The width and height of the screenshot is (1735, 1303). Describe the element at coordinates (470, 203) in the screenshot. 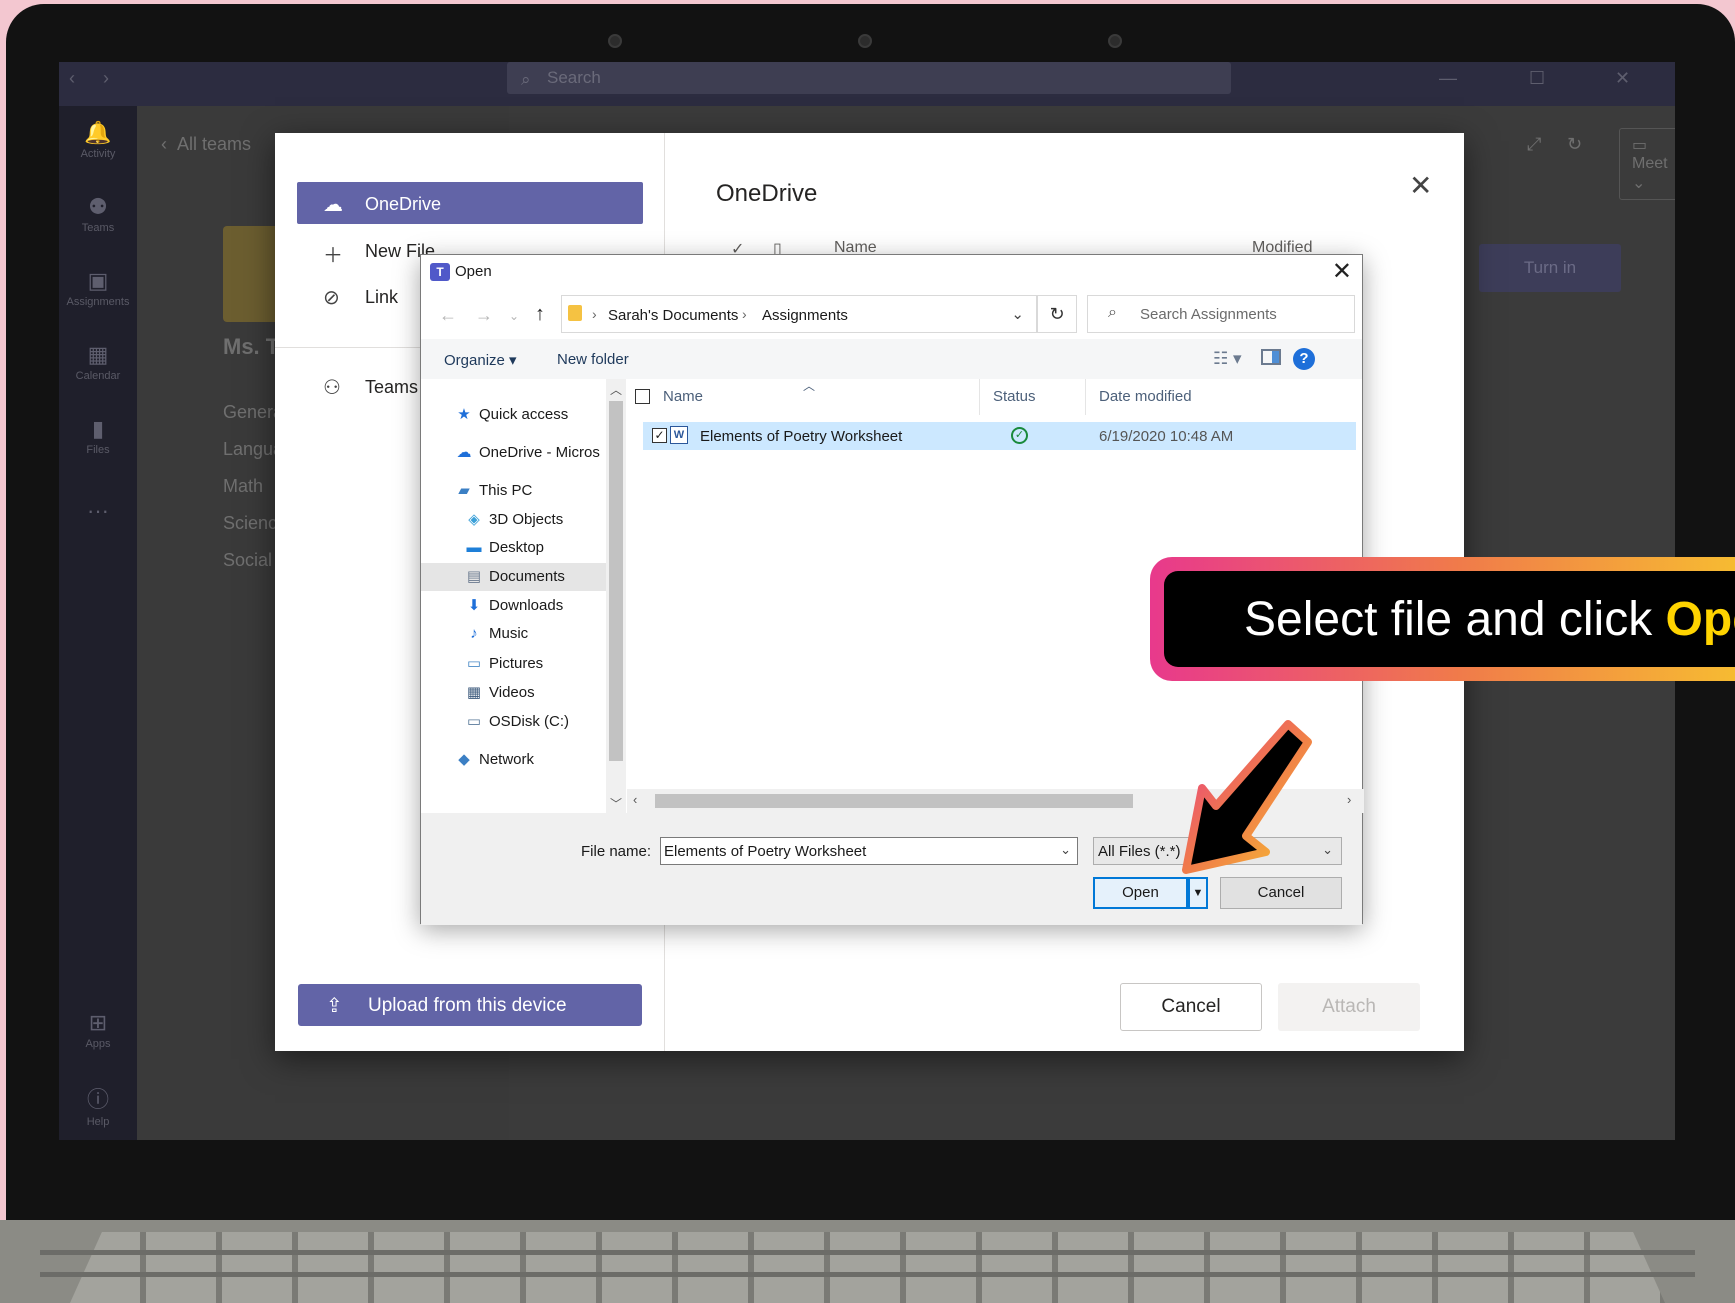

I see `nav-onedrive: ☁ OneDrive` at that location.